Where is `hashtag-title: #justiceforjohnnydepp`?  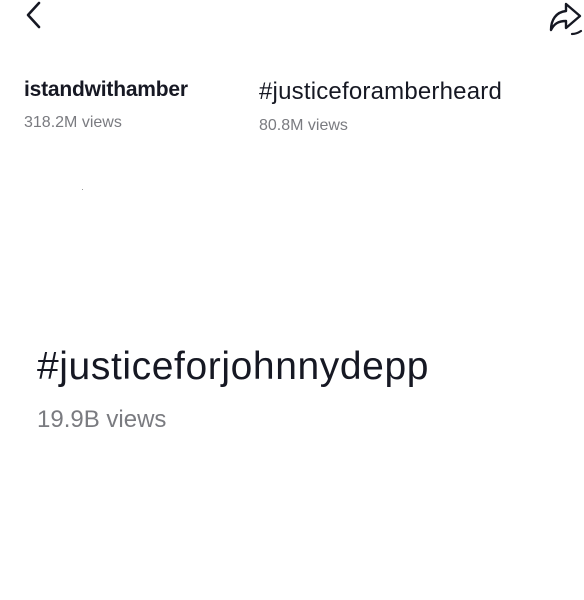 hashtag-title: #justiceforjohnnydepp is located at coordinates (233, 366).